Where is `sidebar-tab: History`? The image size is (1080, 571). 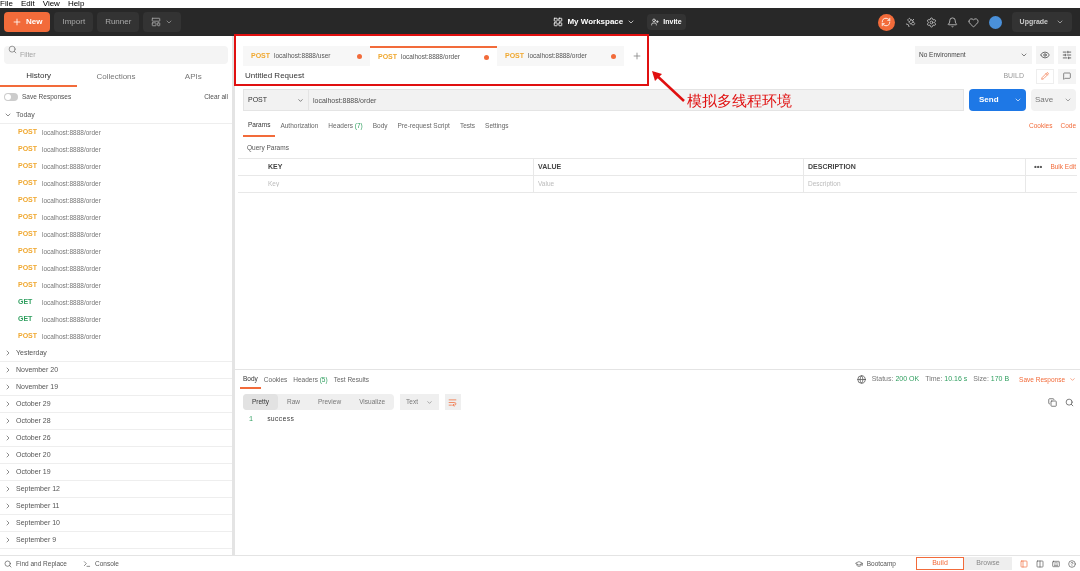
sidebar-tab: History is located at coordinates (39, 77).